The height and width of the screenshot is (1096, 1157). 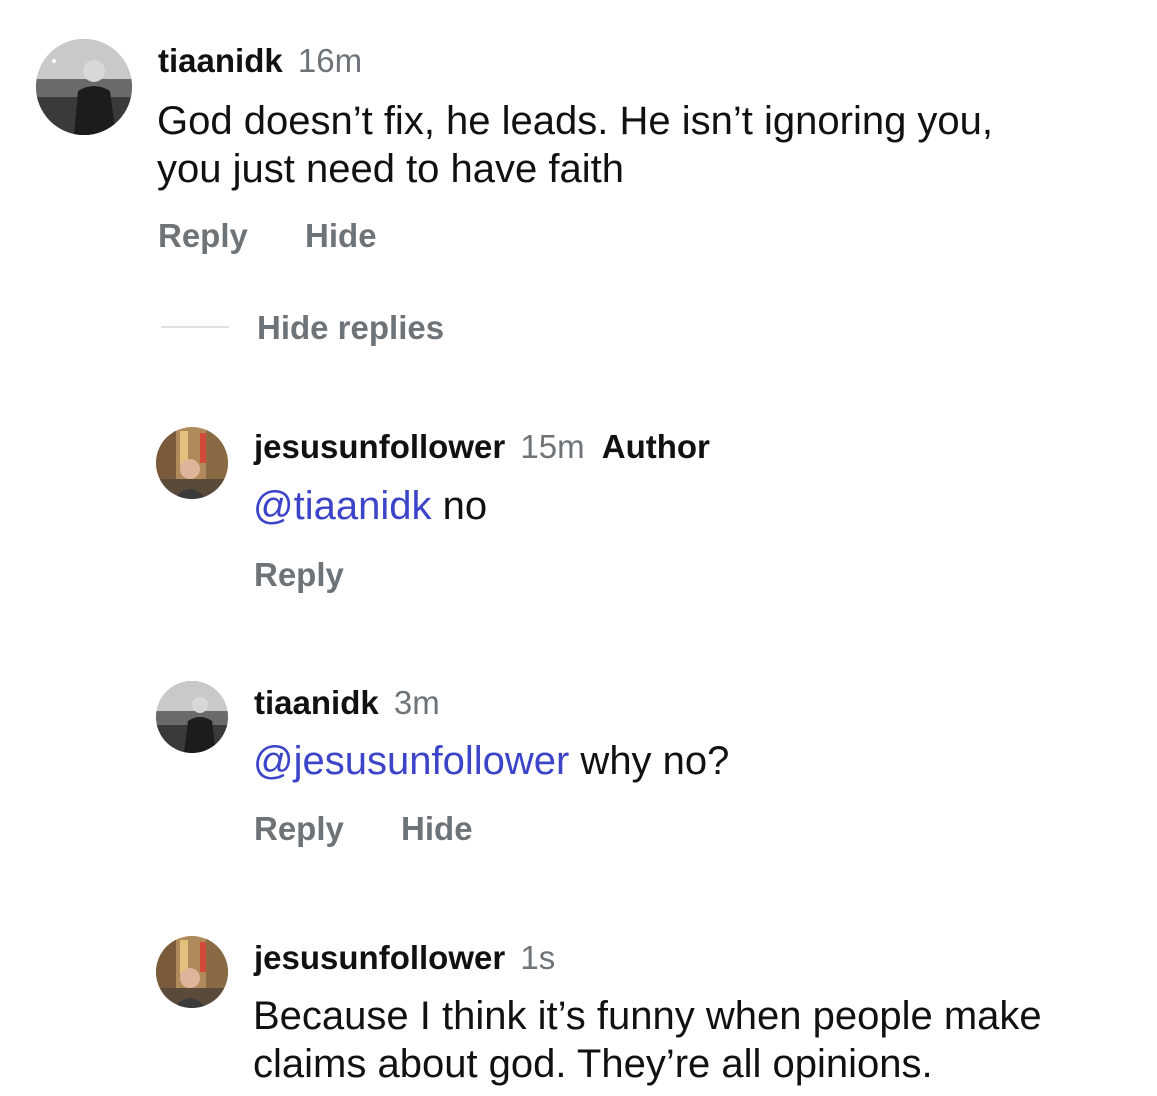 What do you see at coordinates (330, 60) in the screenshot?
I see `timestamp: 16m` at bounding box center [330, 60].